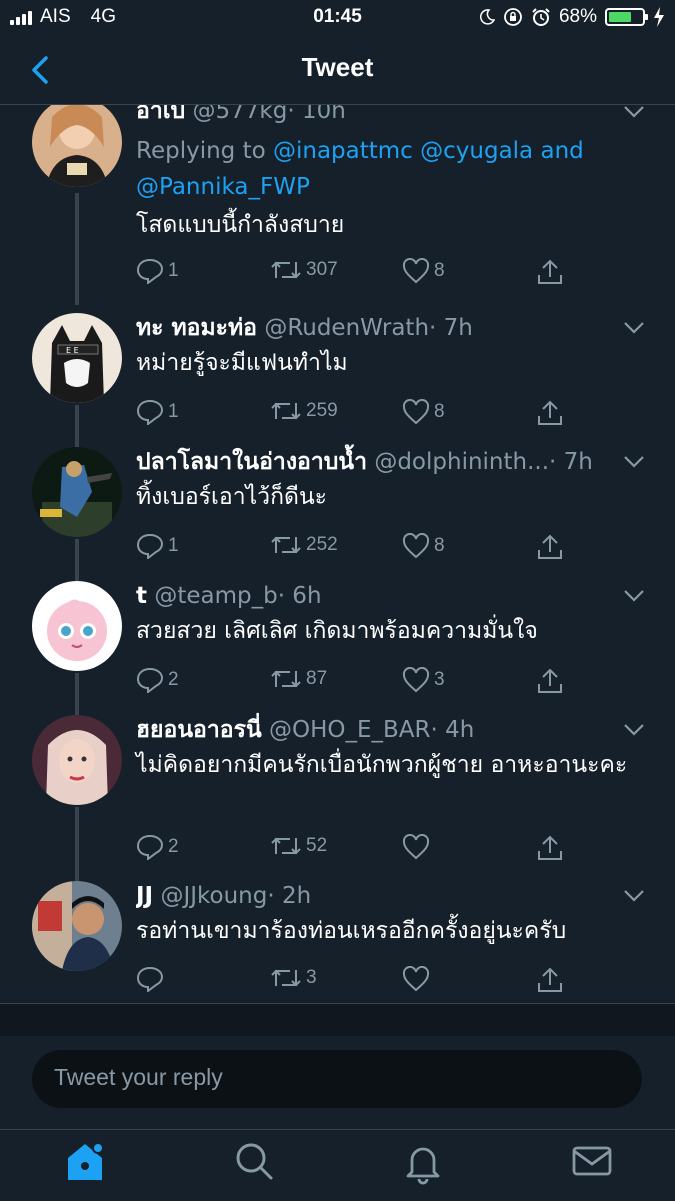 The height and width of the screenshot is (1201, 675). What do you see at coordinates (77, 358) in the screenshot?
I see `avatar: E E` at bounding box center [77, 358].